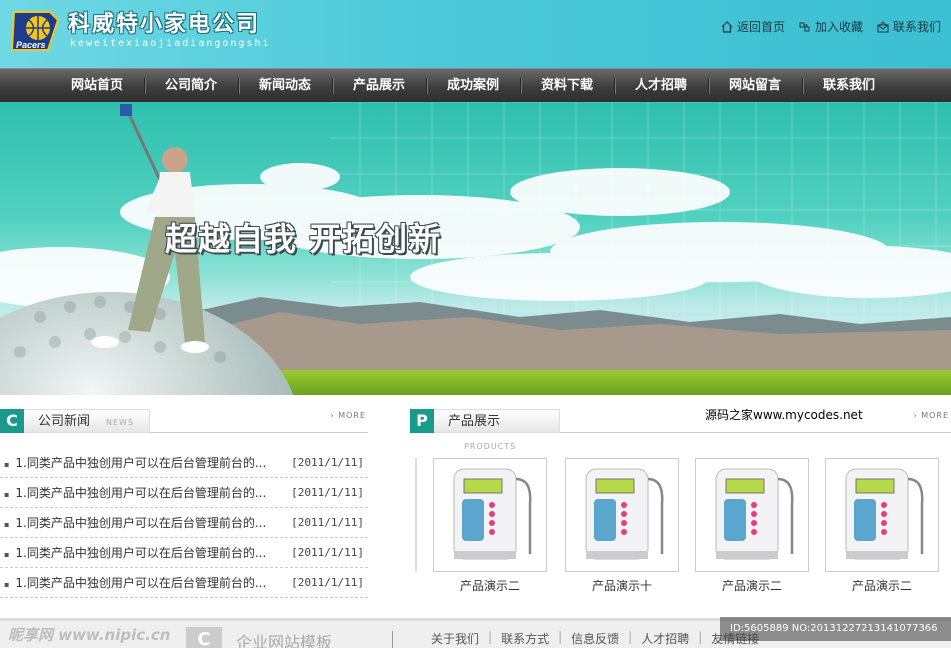 The width and height of the screenshot is (951, 648). What do you see at coordinates (352, 415) in the screenshot?
I see `news-more-label: MORE` at bounding box center [352, 415].